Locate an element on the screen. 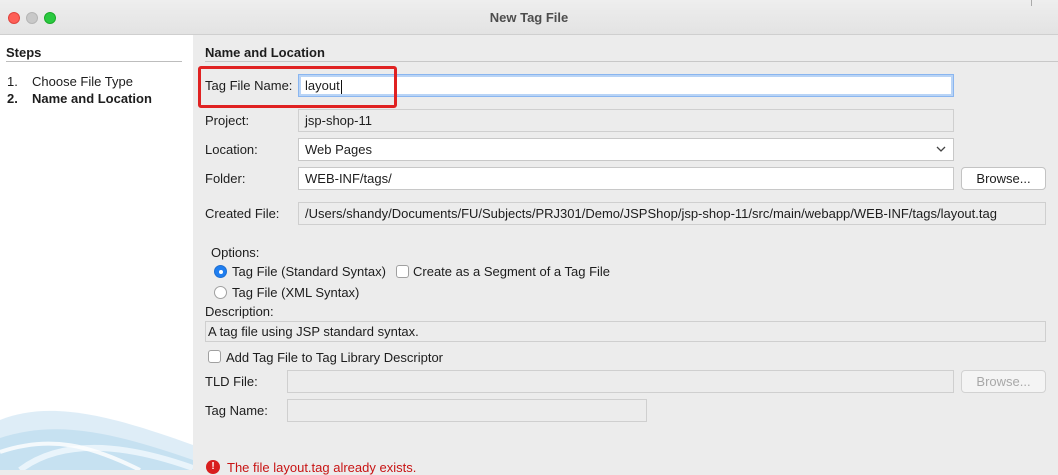 This screenshot has height=475, width=1058. description-field: A tag file using JSP standard syntax. is located at coordinates (625, 331).